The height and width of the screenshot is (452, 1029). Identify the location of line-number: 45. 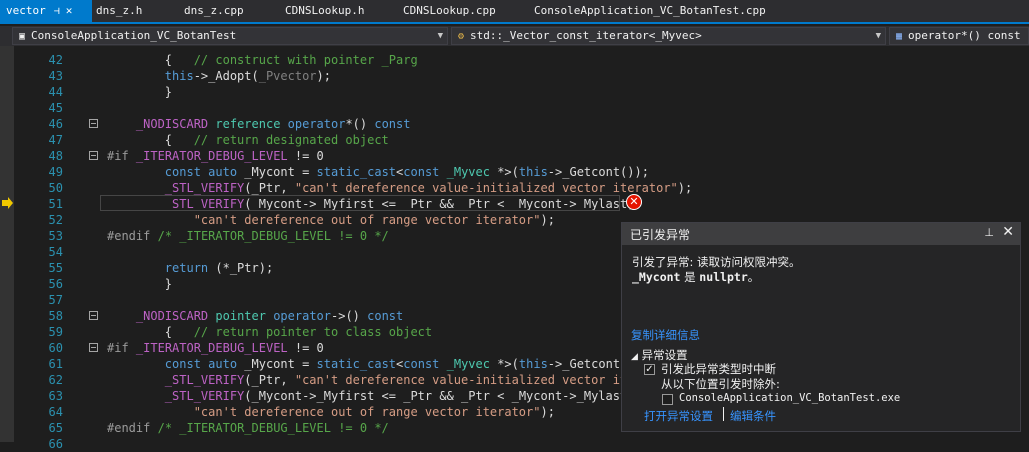
(55, 108).